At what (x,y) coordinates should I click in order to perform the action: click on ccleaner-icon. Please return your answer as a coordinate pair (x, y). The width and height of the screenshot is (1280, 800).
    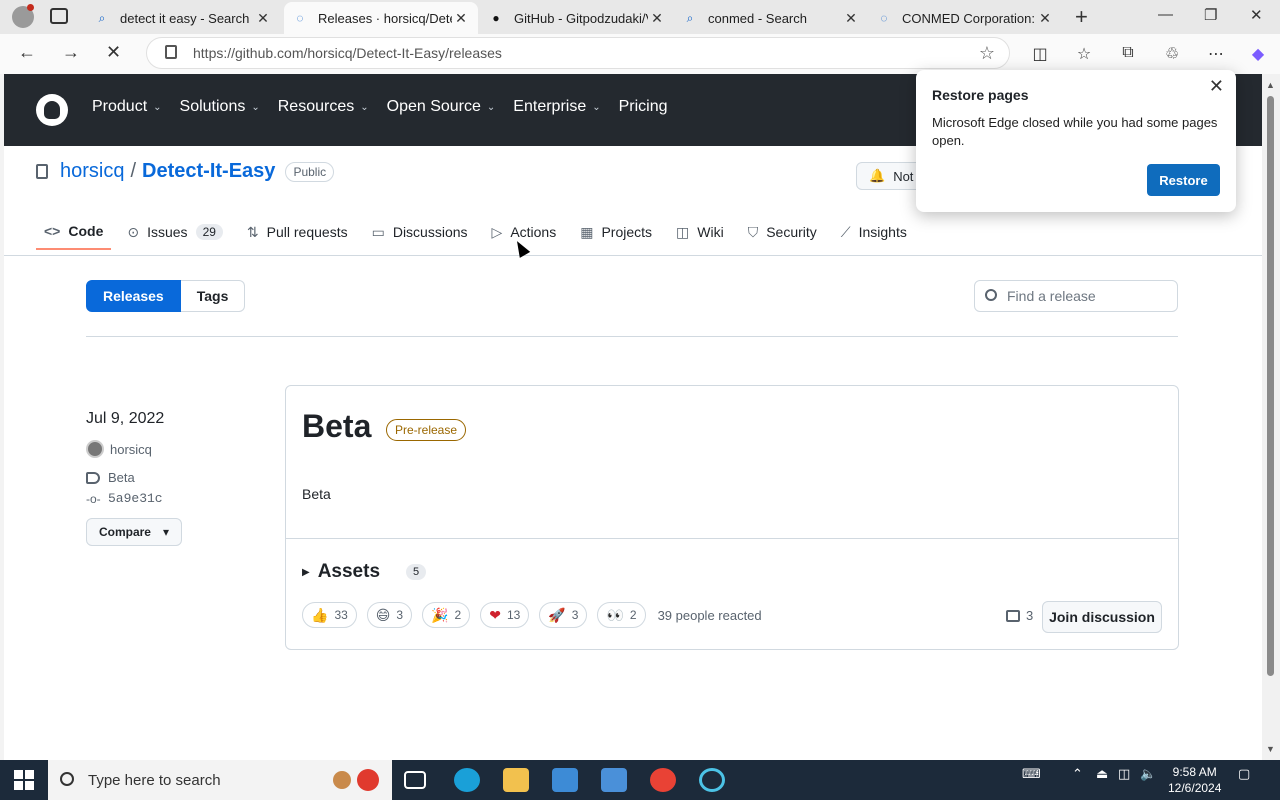
    Looking at the image, I should click on (712, 780).